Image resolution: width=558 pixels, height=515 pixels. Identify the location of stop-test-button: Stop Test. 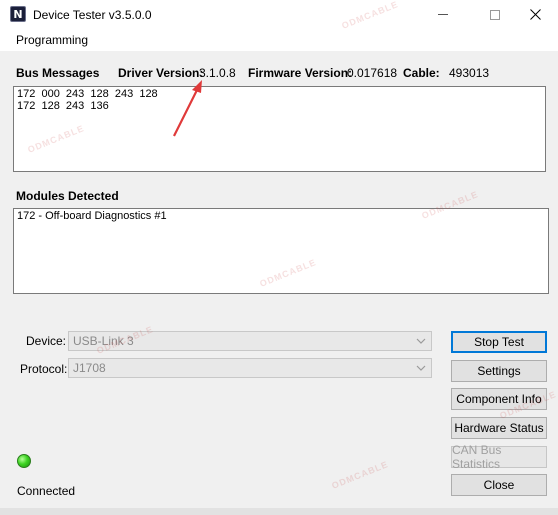
(499, 342).